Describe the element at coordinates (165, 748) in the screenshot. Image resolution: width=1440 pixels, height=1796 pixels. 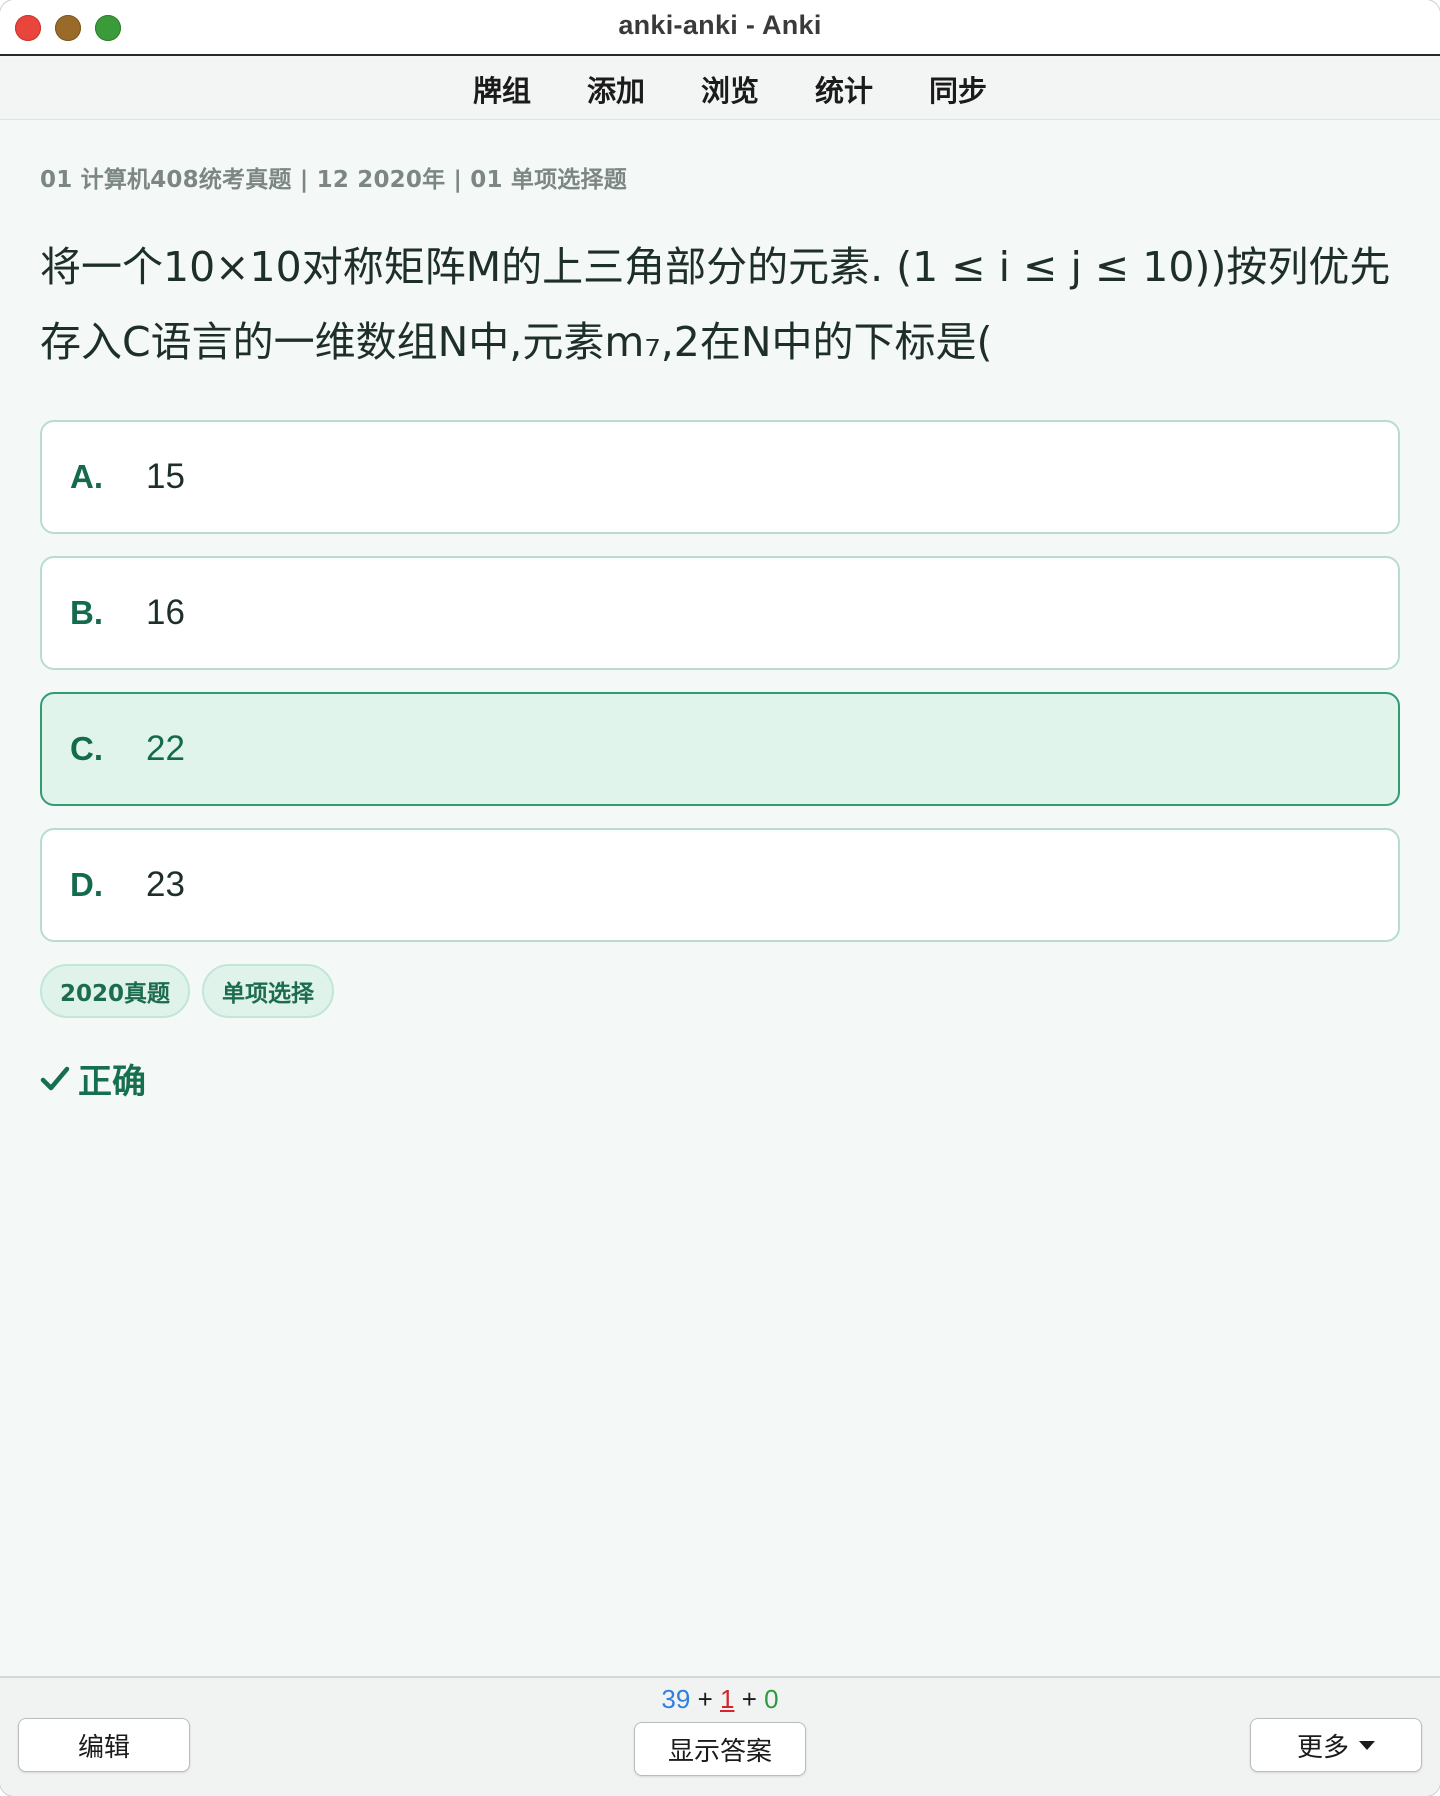
I see `option-text: 22` at that location.